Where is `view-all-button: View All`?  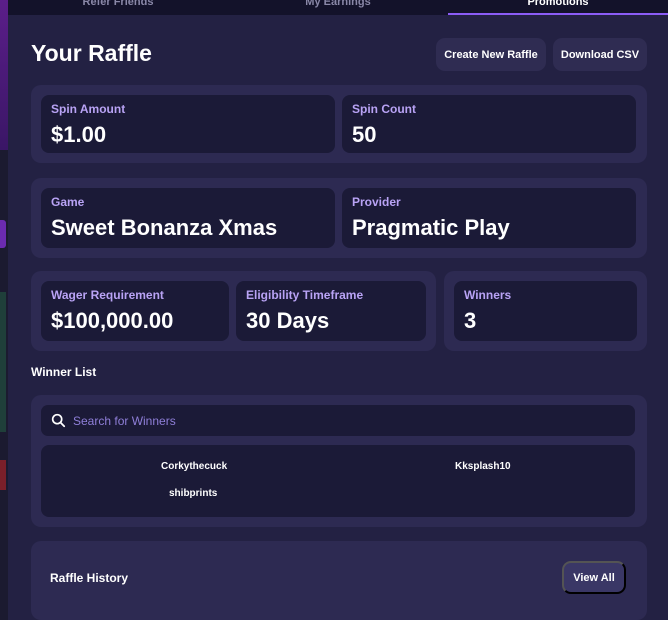
view-all-button: View All is located at coordinates (594, 577).